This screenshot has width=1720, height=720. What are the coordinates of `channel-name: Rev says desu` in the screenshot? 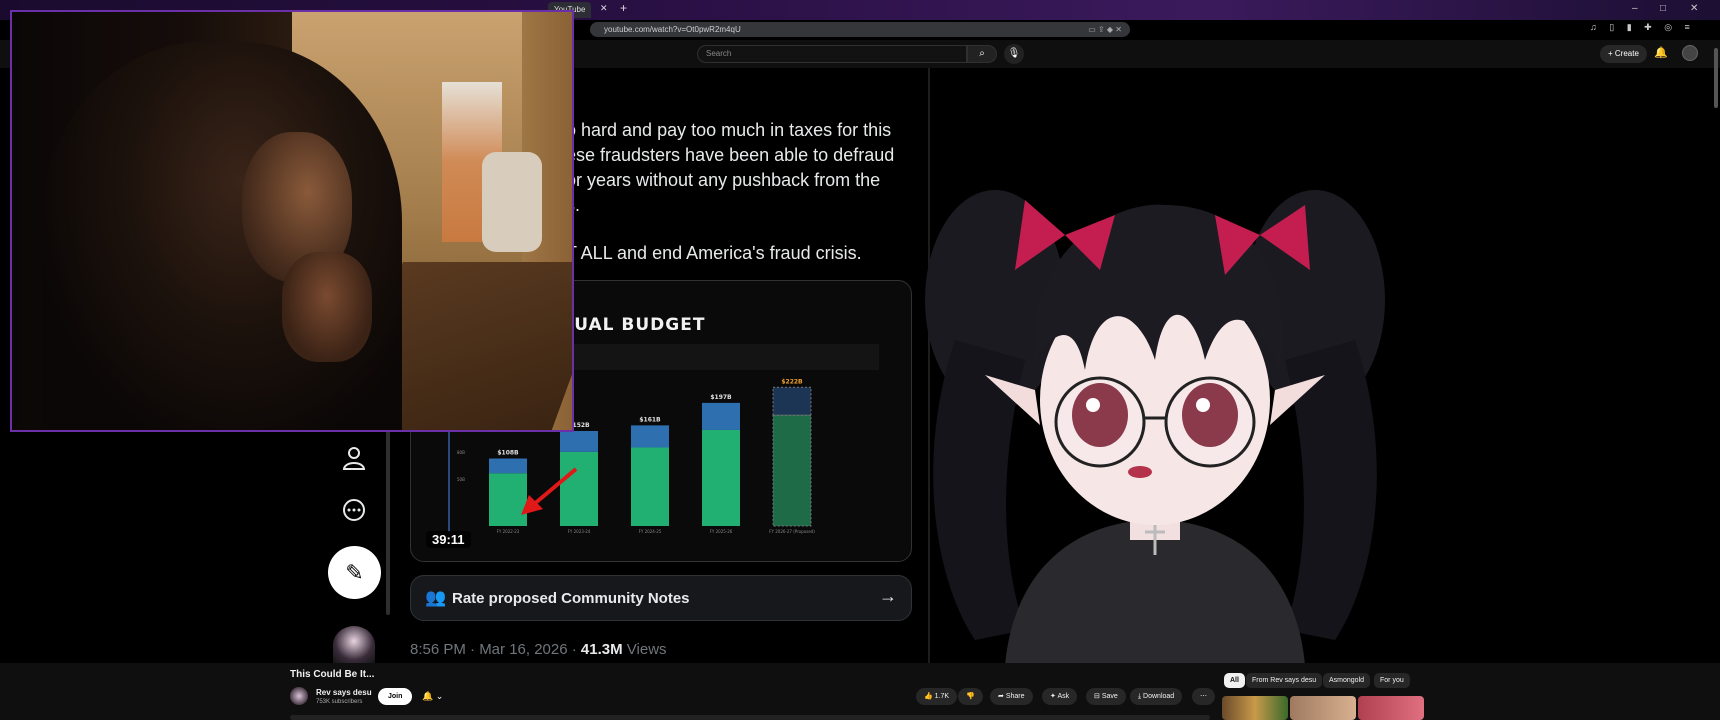 It's located at (344, 692).